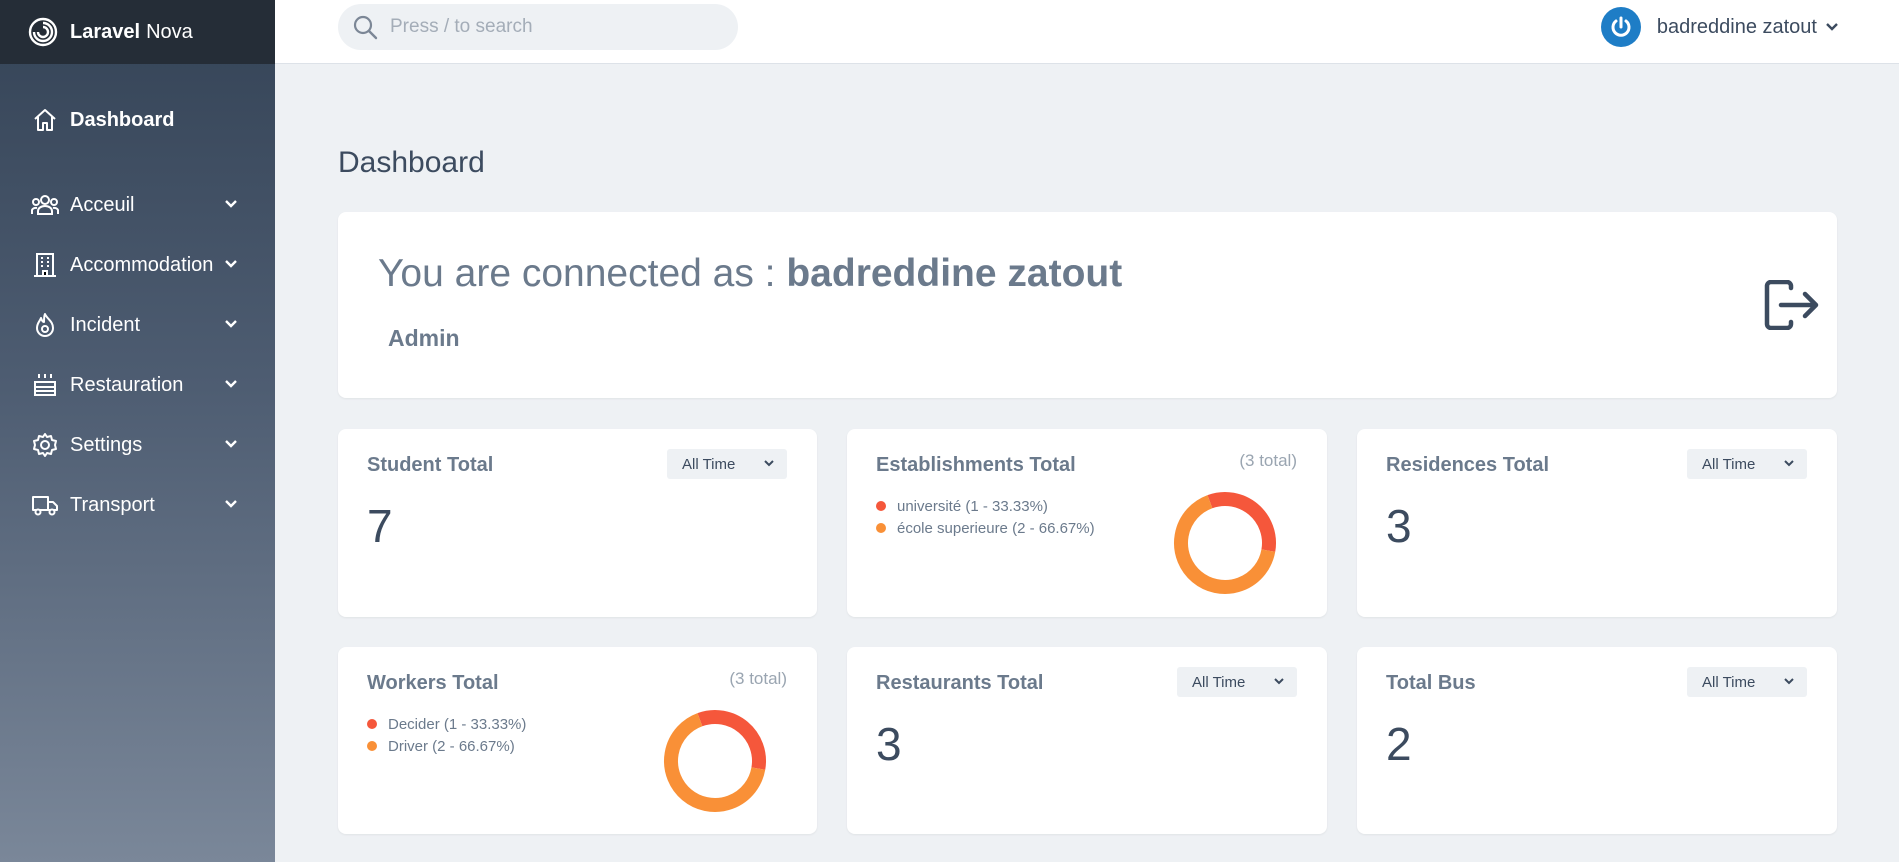 The height and width of the screenshot is (862, 1899). I want to click on legend-item: université (1 - 33.33%), so click(985, 506).